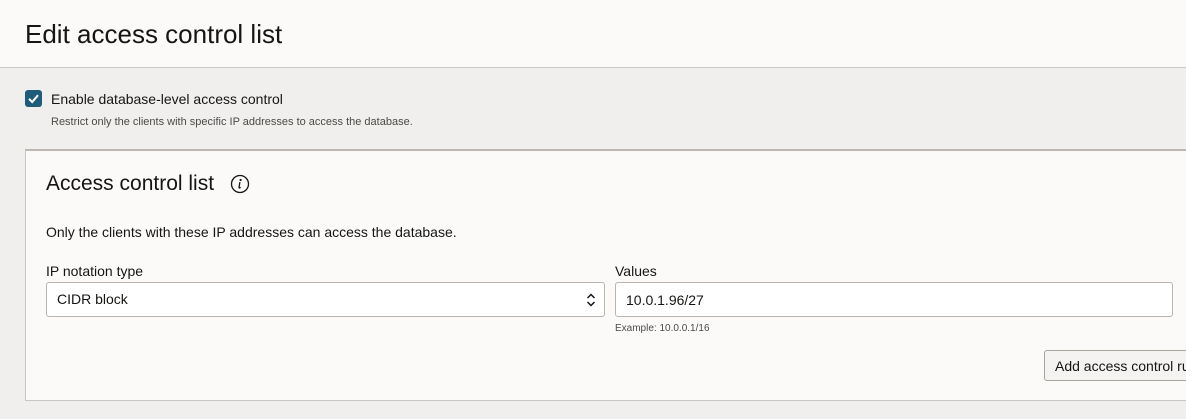  I want to click on ip-notation-type-value: CIDR block, so click(92, 299).